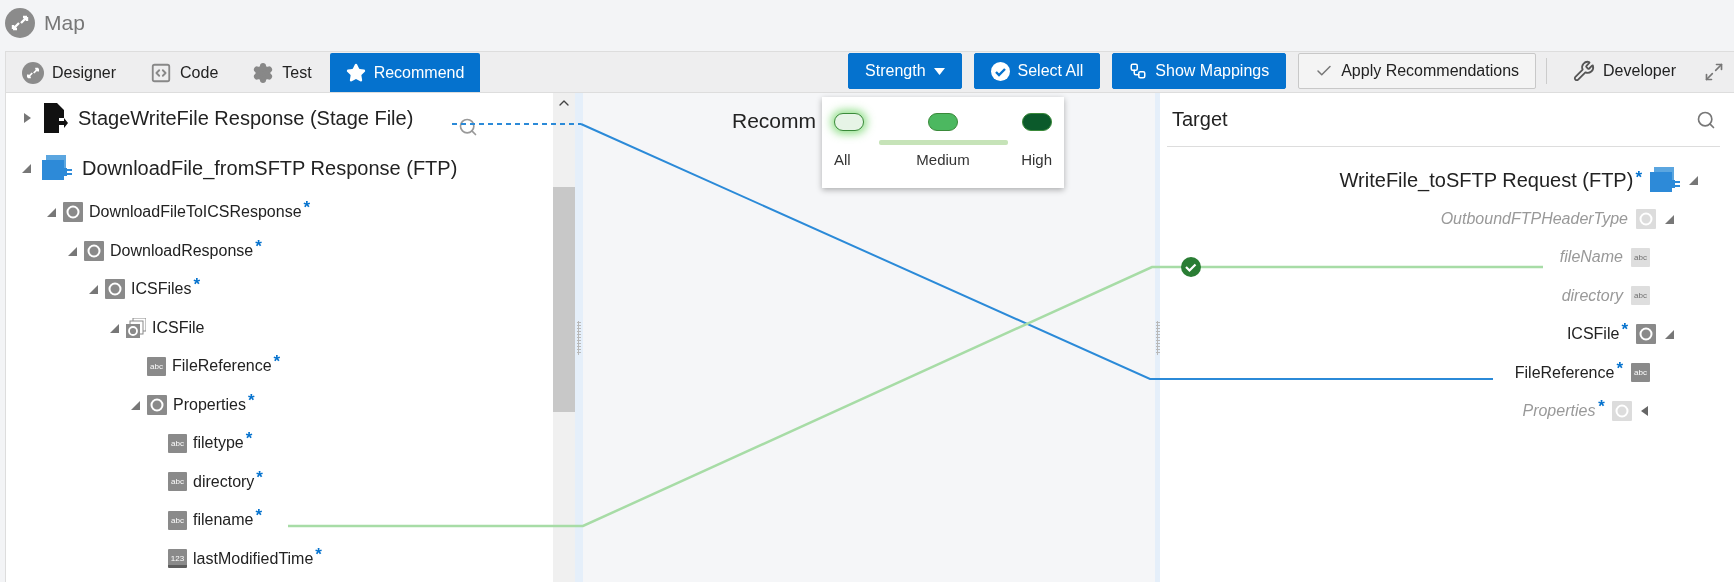 The width and height of the screenshot is (1734, 582). What do you see at coordinates (1036, 159) in the screenshot?
I see `strength-label: High` at bounding box center [1036, 159].